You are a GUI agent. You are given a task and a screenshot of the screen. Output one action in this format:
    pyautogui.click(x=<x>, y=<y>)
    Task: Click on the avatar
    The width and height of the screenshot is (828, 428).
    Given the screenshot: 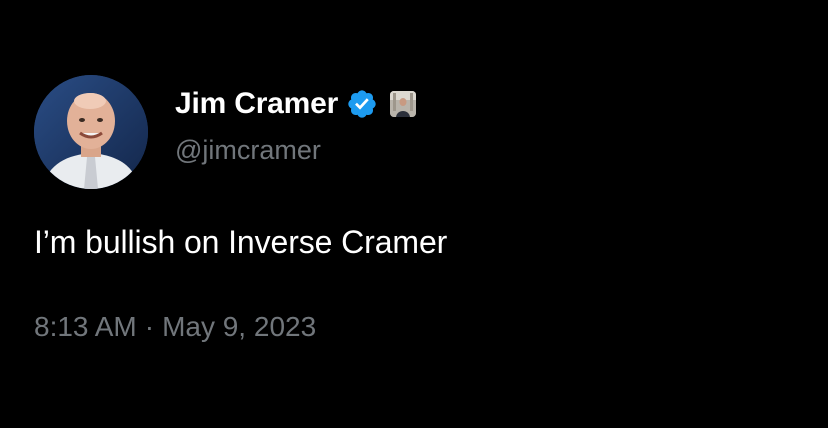 What is the action you would take?
    pyautogui.click(x=91, y=132)
    